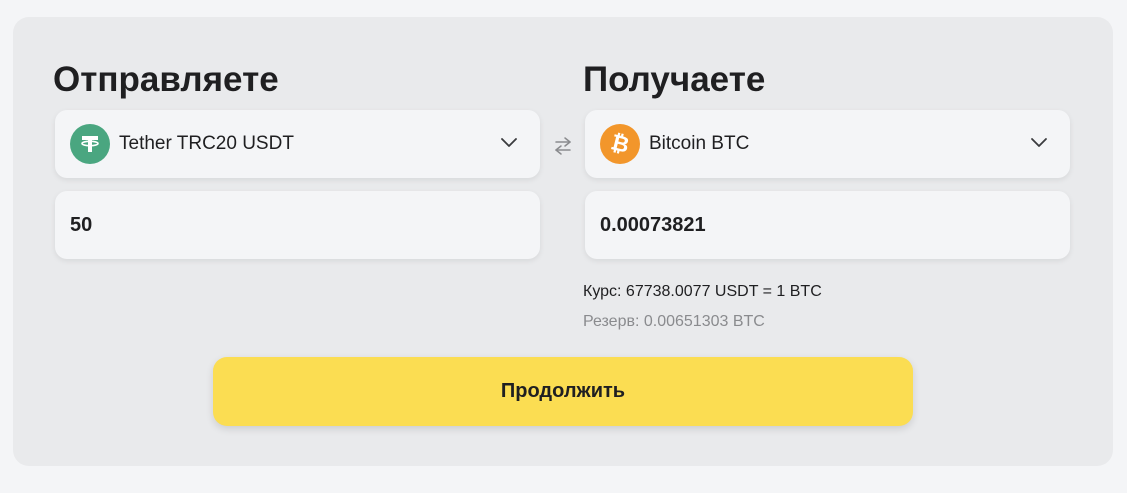  I want to click on send-amount-input: 50, so click(297, 225).